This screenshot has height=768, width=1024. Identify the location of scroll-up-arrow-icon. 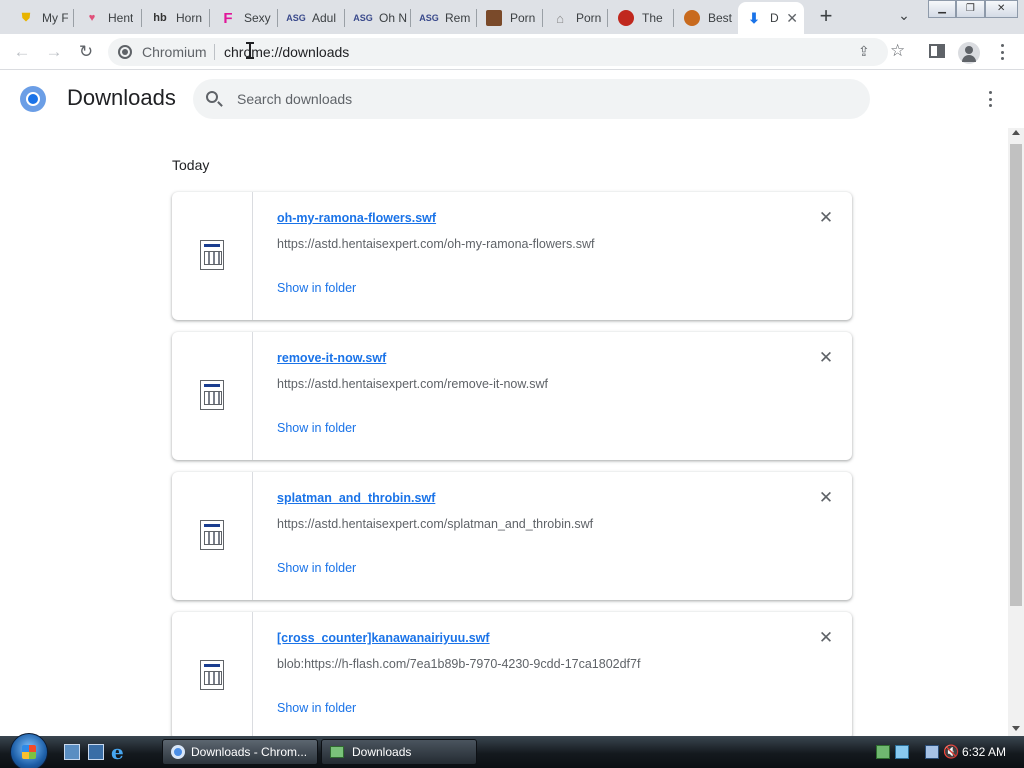
(1016, 132).